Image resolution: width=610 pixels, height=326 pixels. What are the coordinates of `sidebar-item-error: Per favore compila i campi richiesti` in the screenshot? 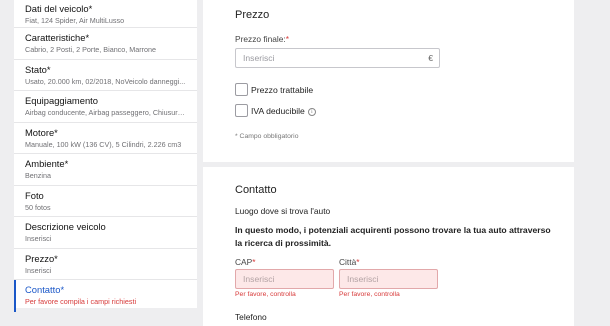 It's located at (81, 301).